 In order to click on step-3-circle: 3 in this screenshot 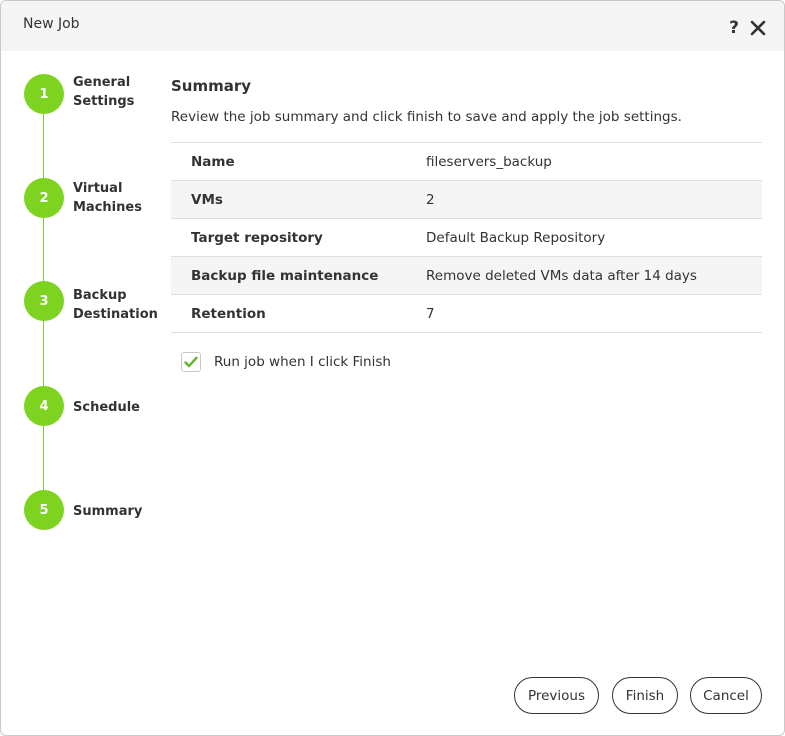, I will do `click(44, 301)`.